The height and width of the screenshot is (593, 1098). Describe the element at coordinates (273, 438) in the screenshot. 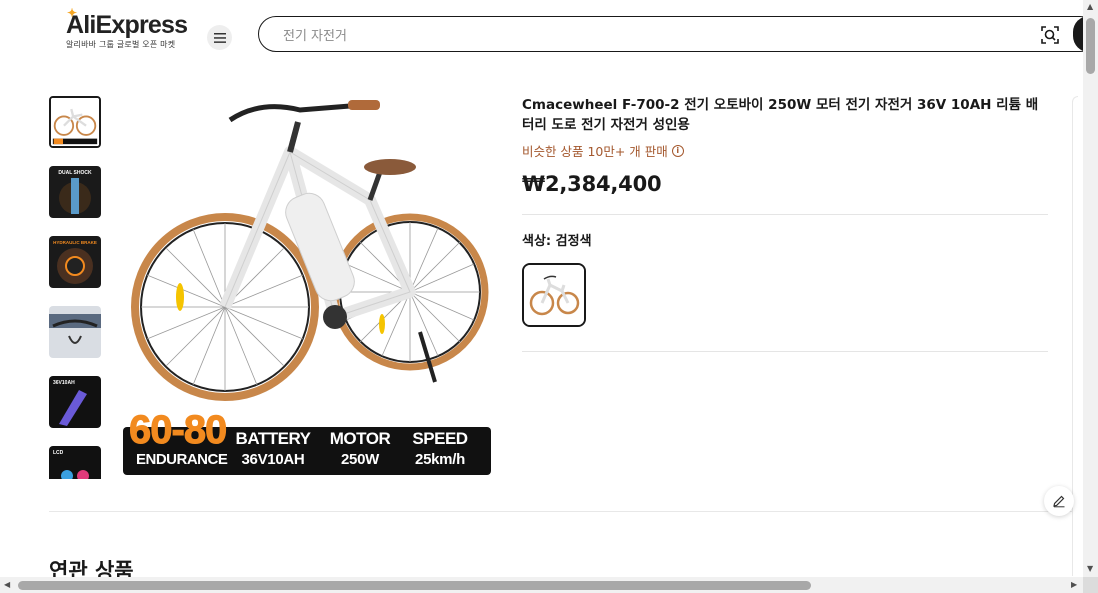

I see `battery-label: BATTERY` at that location.